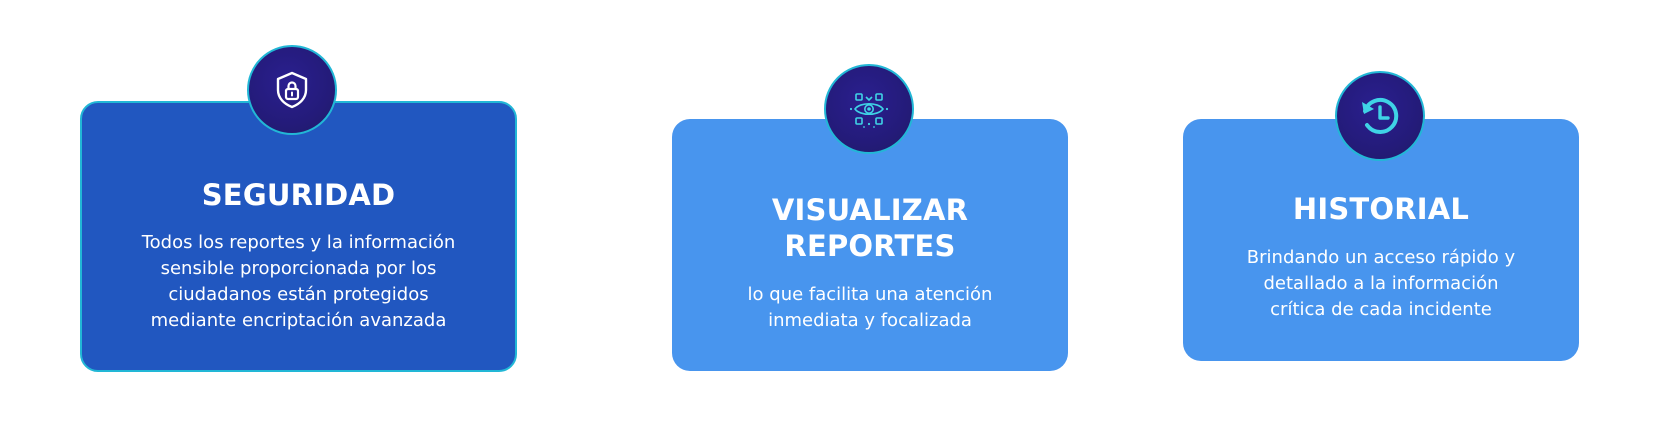  Describe the element at coordinates (292, 90) in the screenshot. I see `shield-lock-icon` at that location.